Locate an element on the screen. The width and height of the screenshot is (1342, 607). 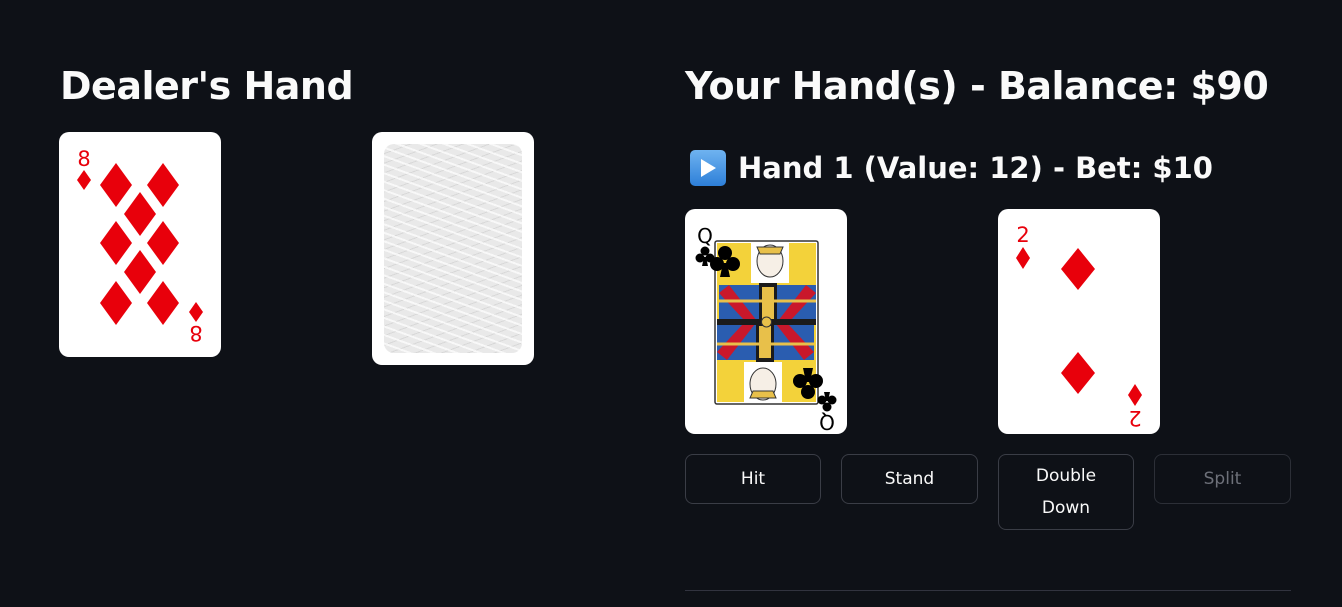
play-button-icon is located at coordinates (708, 168).